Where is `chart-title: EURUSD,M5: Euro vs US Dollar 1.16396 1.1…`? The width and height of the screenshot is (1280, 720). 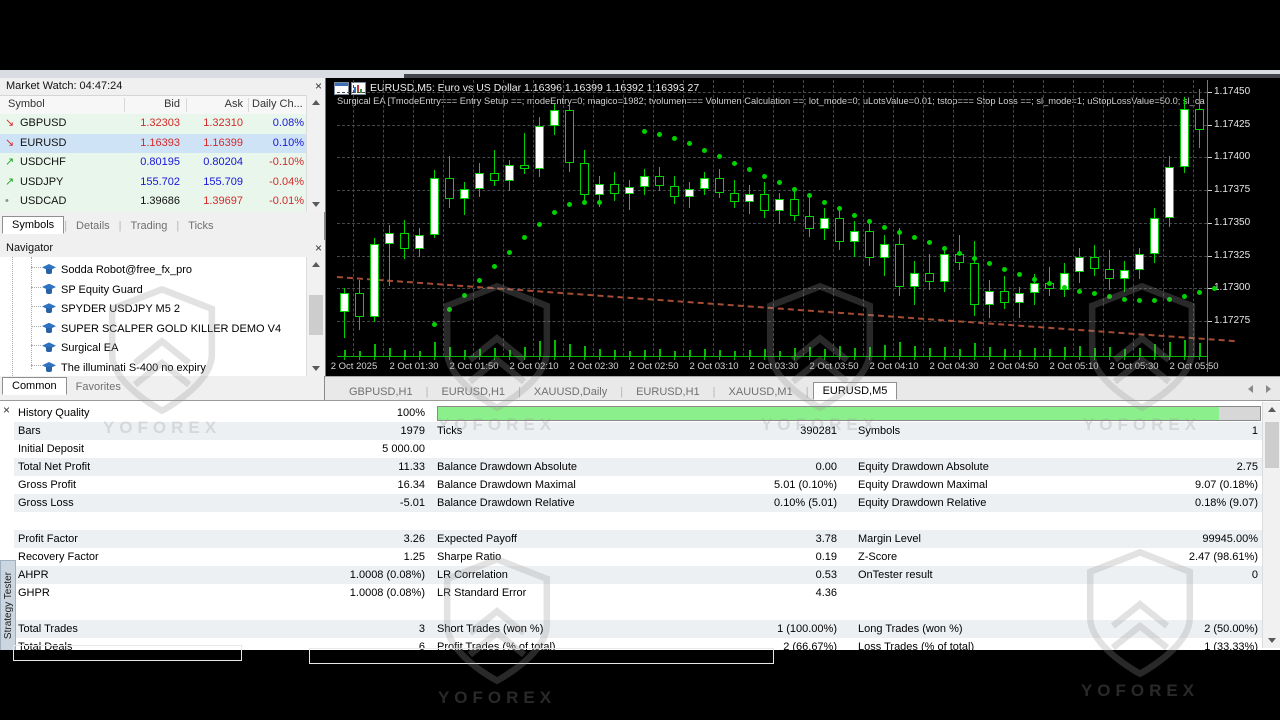
chart-title: EURUSD,M5: Euro vs US Dollar 1.16396 1.1… is located at coordinates (535, 88).